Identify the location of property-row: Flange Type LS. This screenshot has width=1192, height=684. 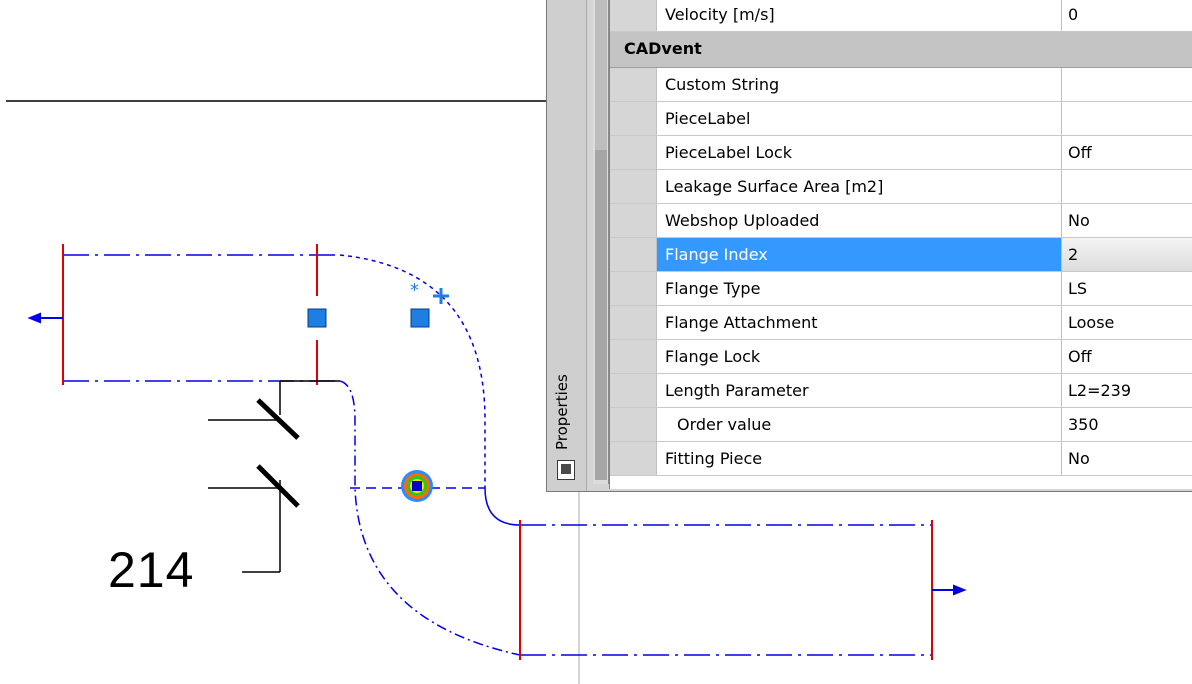
(901, 289).